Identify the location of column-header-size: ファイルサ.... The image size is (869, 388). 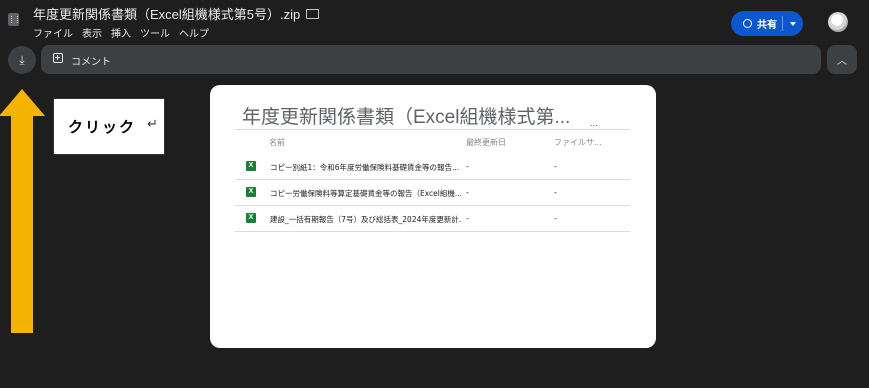
(578, 142).